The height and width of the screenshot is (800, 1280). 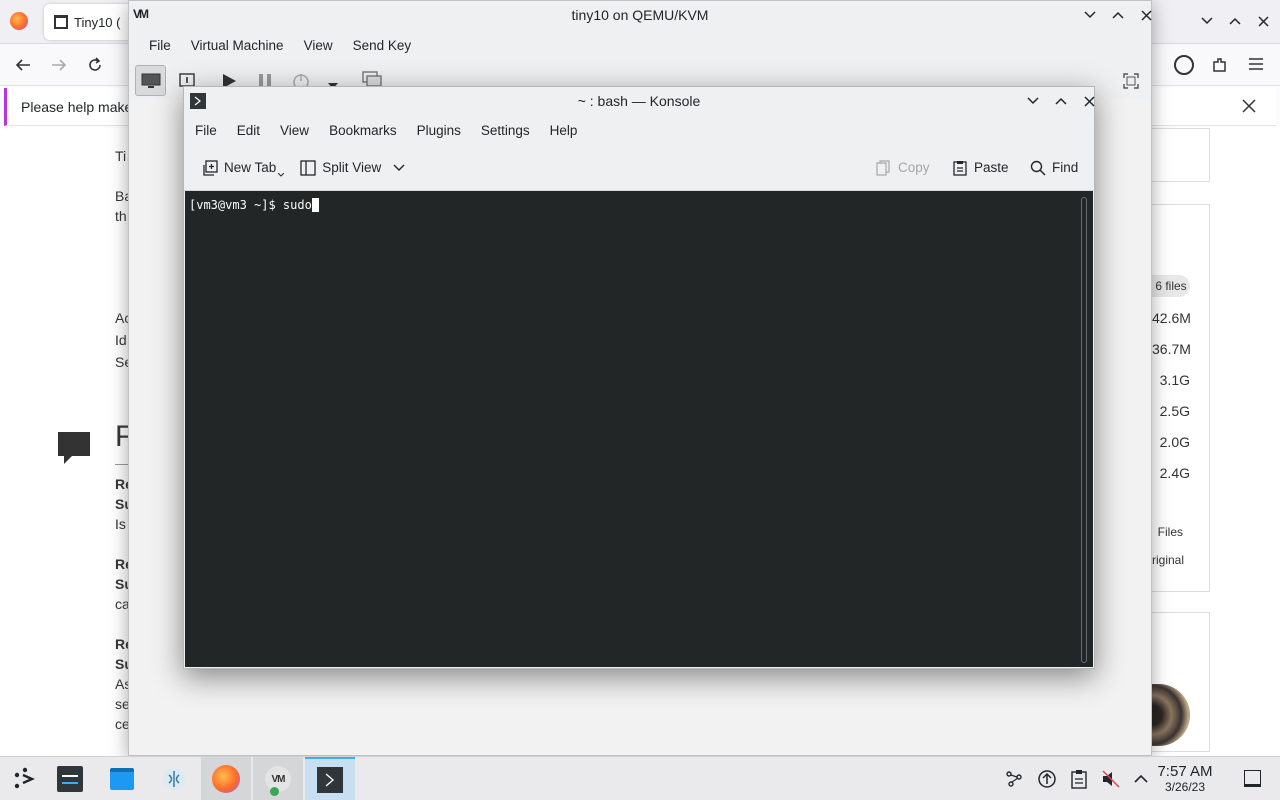 I want to click on paste-icon, so click(x=960, y=168).